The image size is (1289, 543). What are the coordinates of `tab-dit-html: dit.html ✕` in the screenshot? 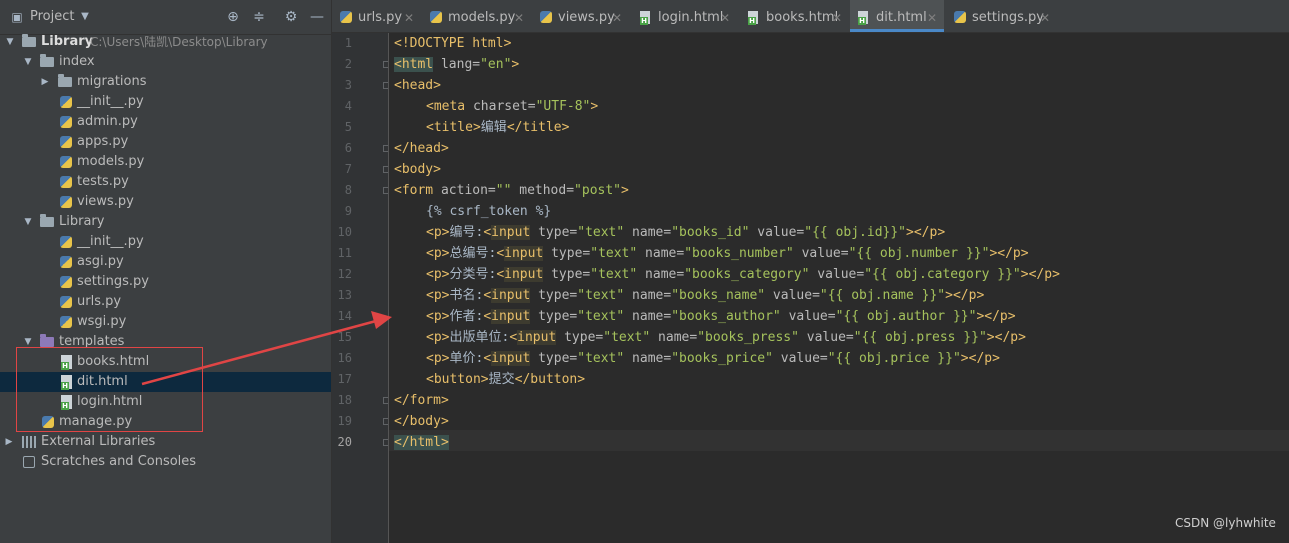 It's located at (897, 16).